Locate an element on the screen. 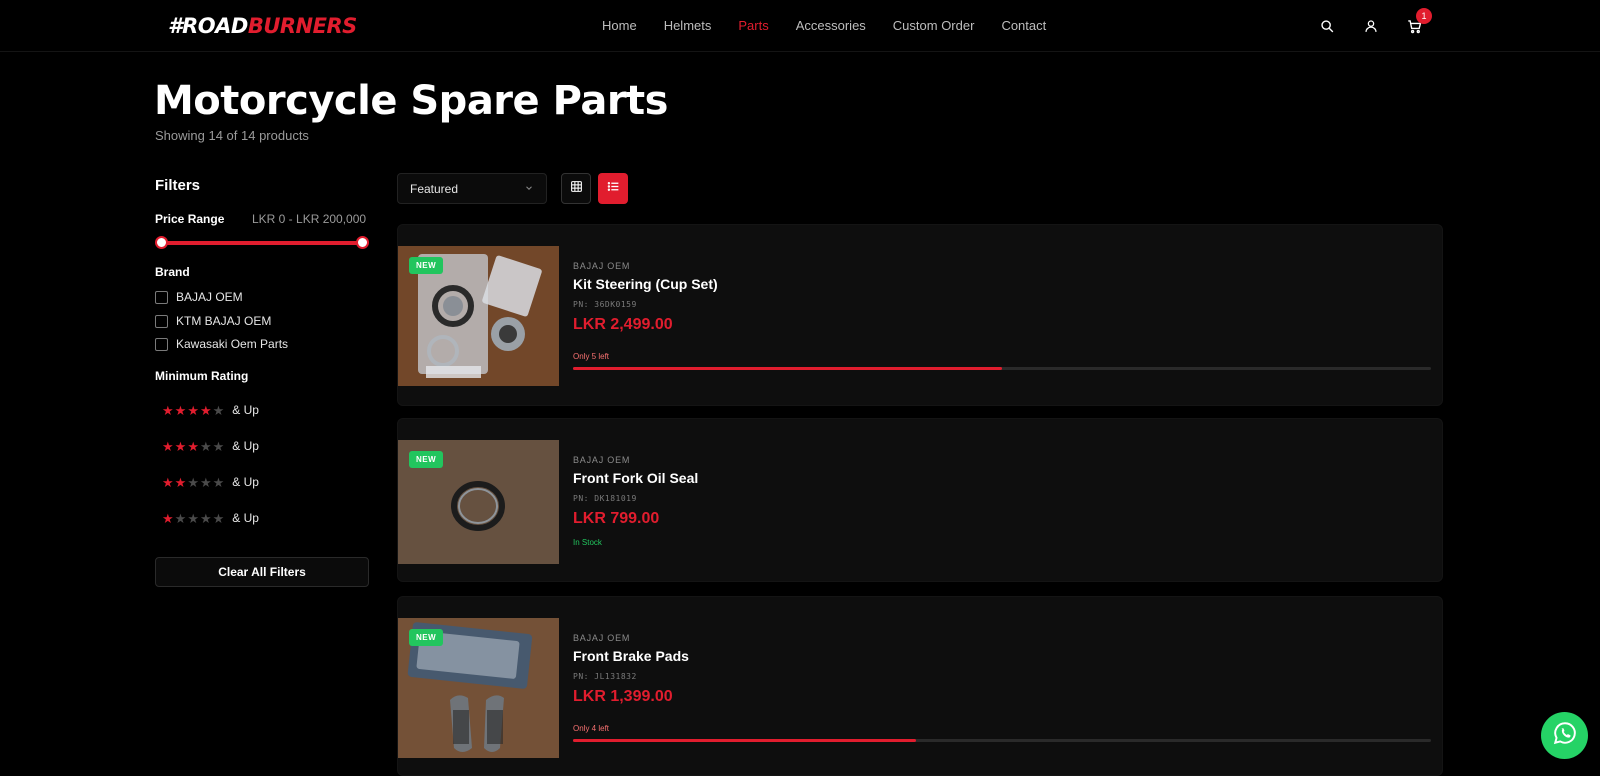 This screenshot has height=776, width=1600. chevron-down-icon is located at coordinates (529, 189).